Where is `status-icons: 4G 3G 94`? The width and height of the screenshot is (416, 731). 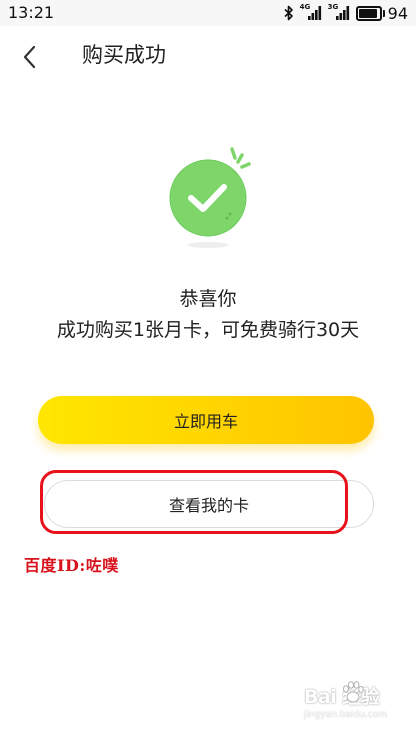 status-icons: 4G 3G 94 is located at coordinates (346, 13).